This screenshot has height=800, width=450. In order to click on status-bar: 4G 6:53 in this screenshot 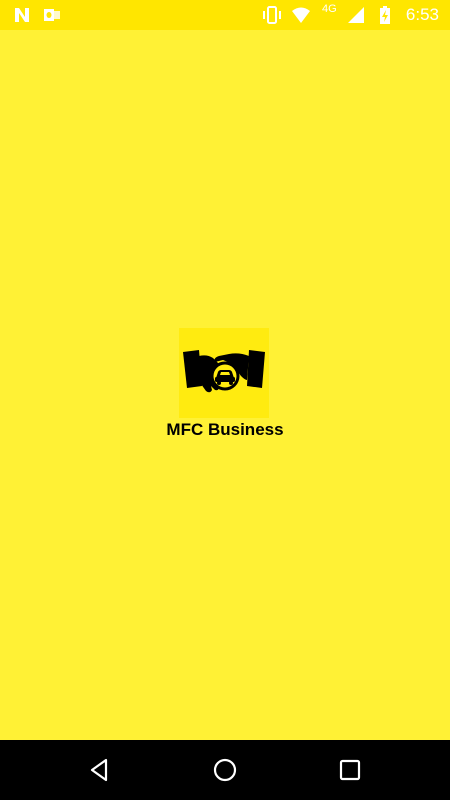, I will do `click(225, 15)`.